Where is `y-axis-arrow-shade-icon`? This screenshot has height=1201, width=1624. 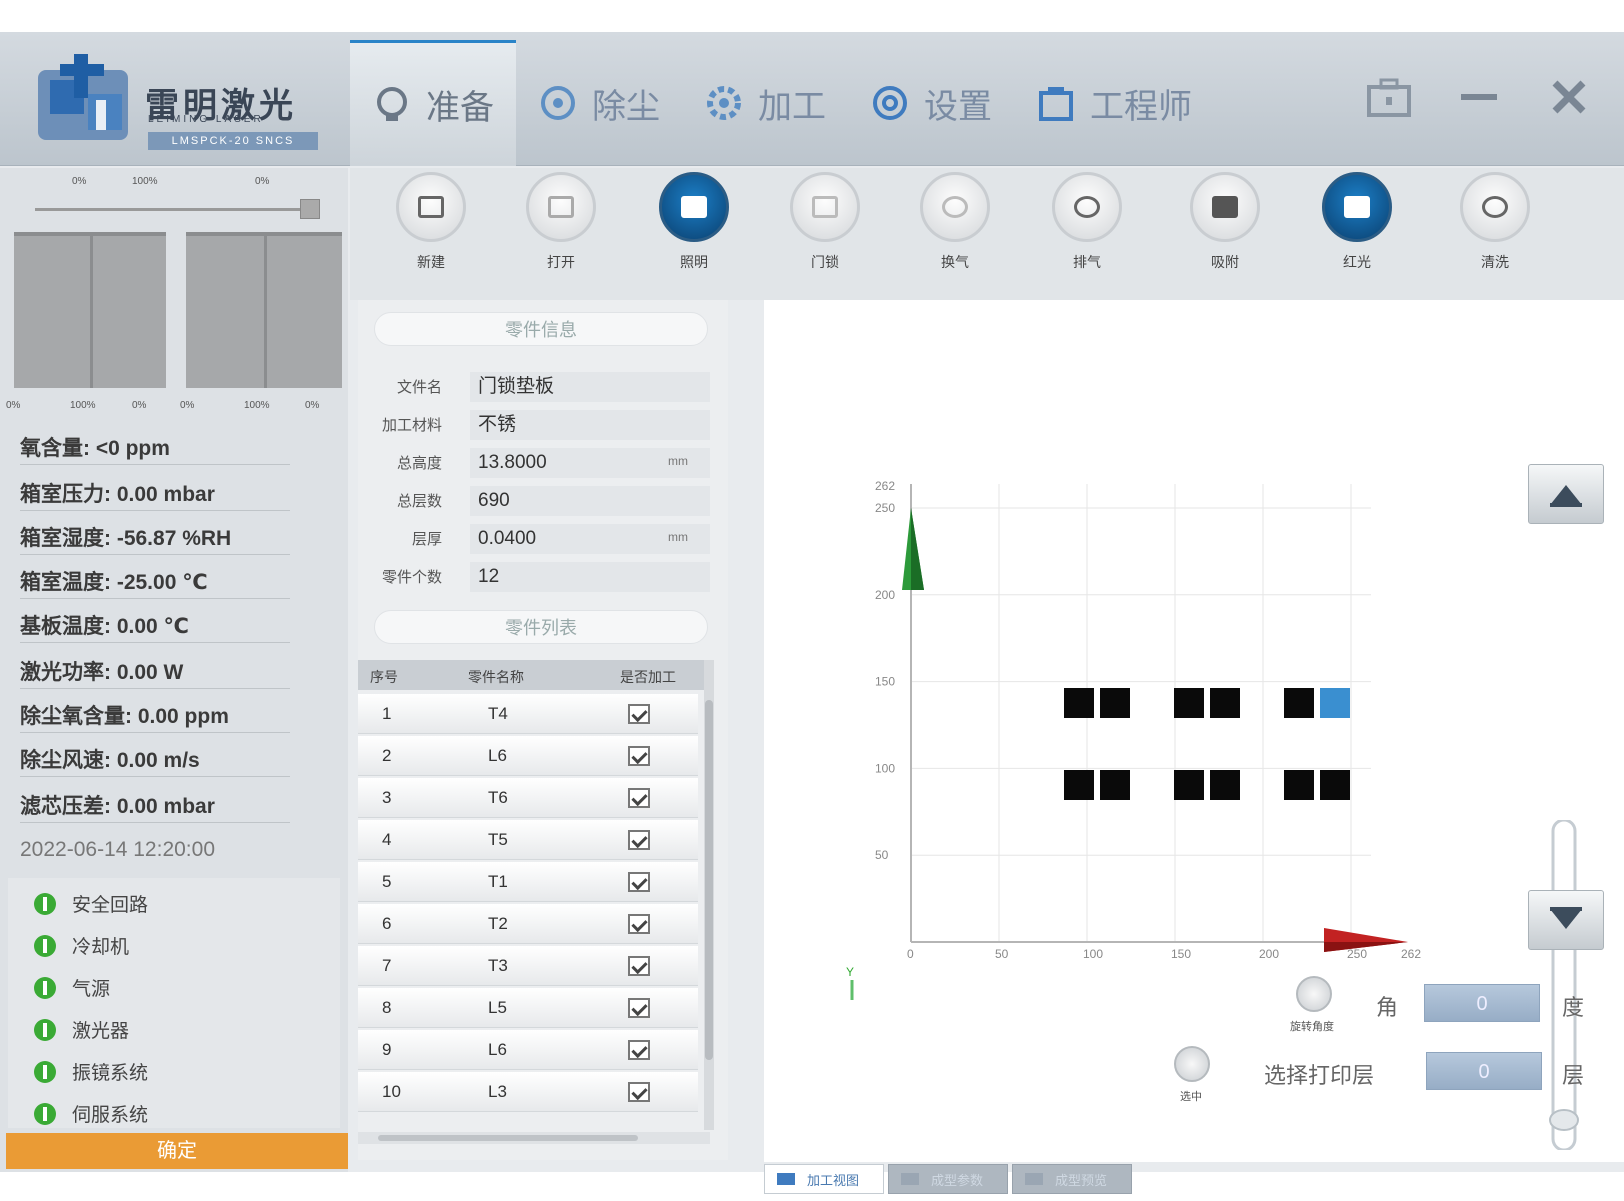 y-axis-arrow-shade-icon is located at coordinates (917, 549).